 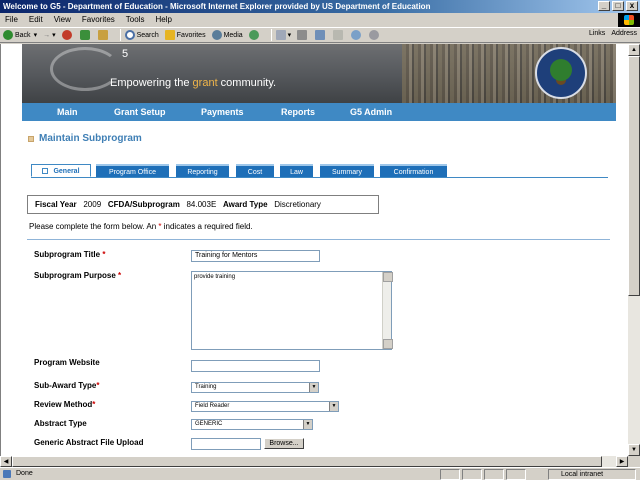 What do you see at coordinates (222, 112) in the screenshot?
I see `nav-payments: Payments` at bounding box center [222, 112].